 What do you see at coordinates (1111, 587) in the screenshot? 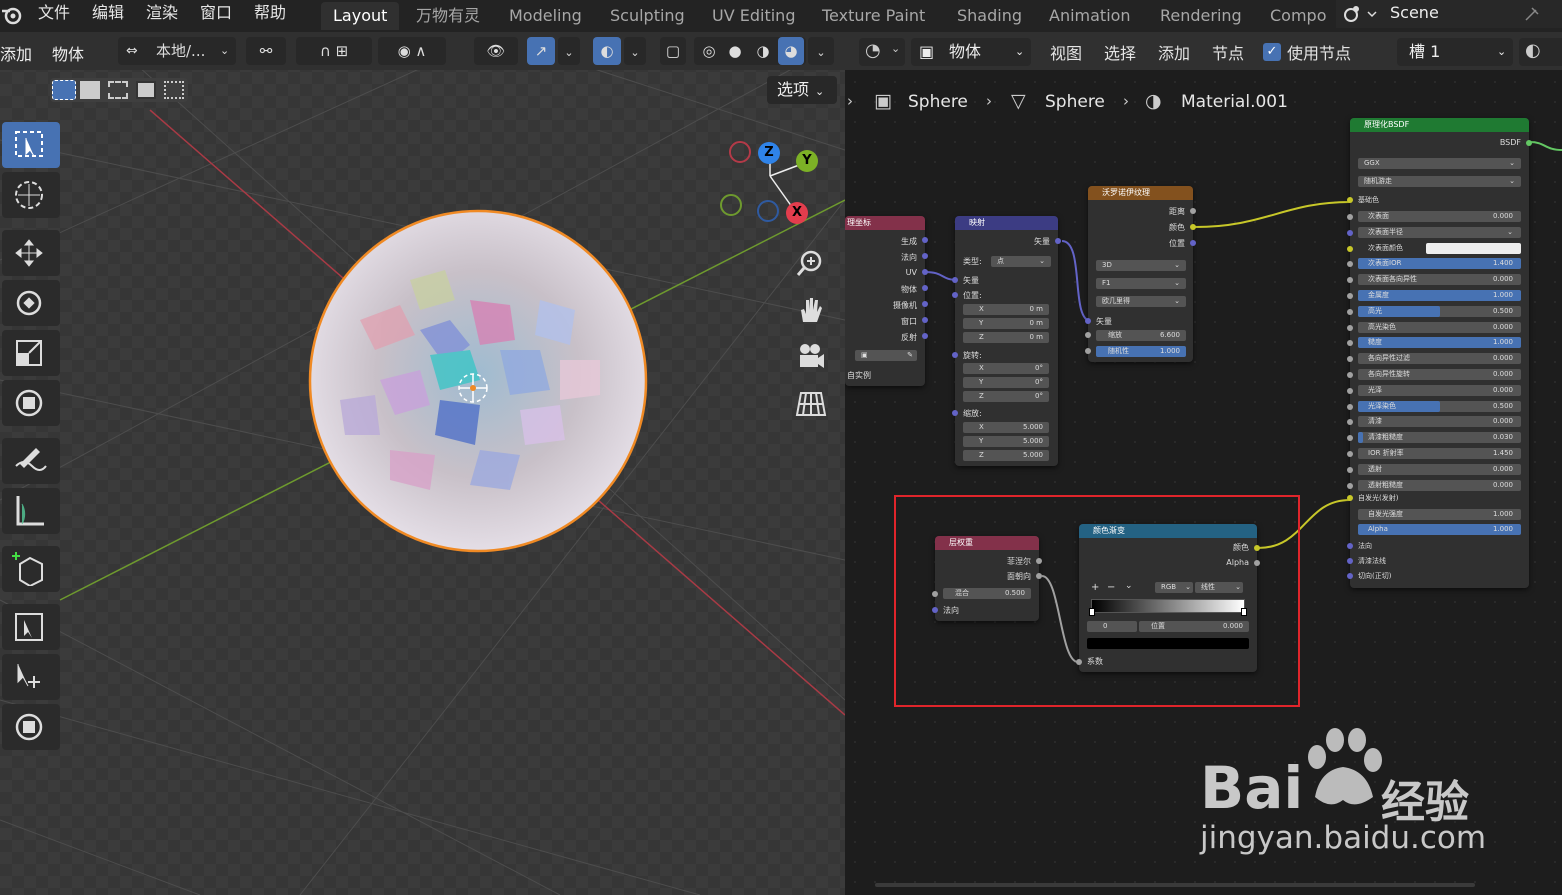
I see `remove-stop-button: −` at bounding box center [1111, 587].